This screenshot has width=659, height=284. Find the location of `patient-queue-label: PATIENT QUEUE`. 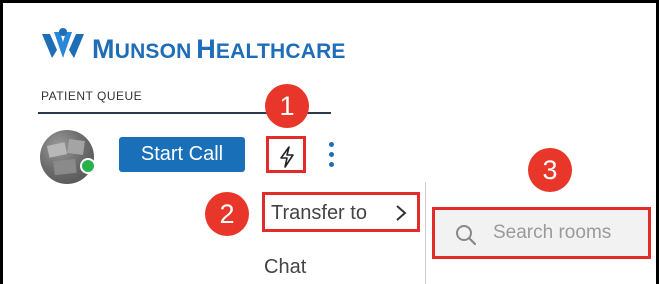

patient-queue-label: PATIENT QUEUE is located at coordinates (92, 96).